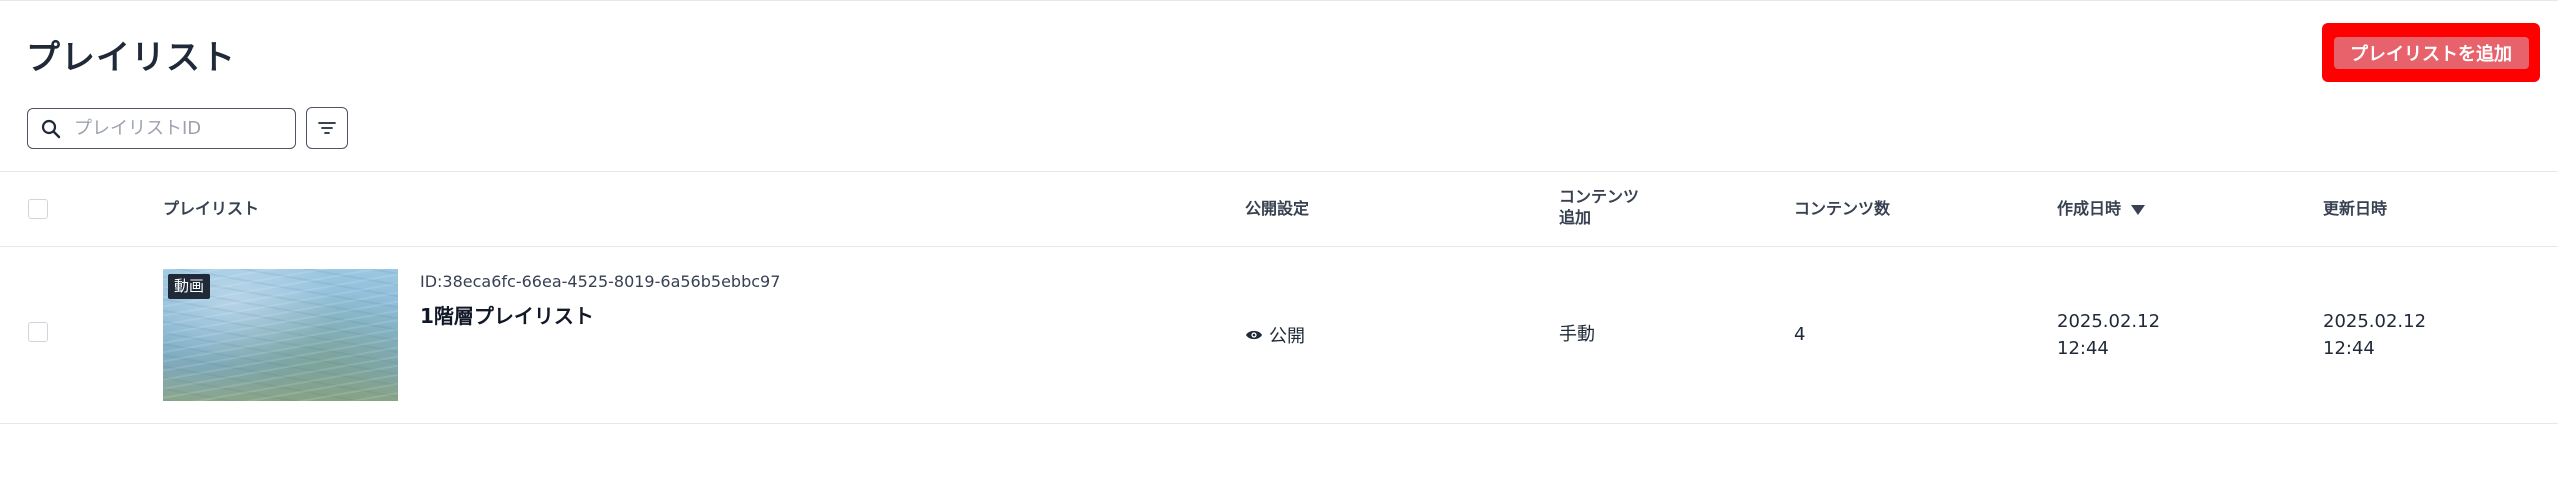 Image resolution: width=2558 pixels, height=492 pixels. What do you see at coordinates (1842, 208) in the screenshot?
I see `header-content-count: コンテンツ数` at bounding box center [1842, 208].